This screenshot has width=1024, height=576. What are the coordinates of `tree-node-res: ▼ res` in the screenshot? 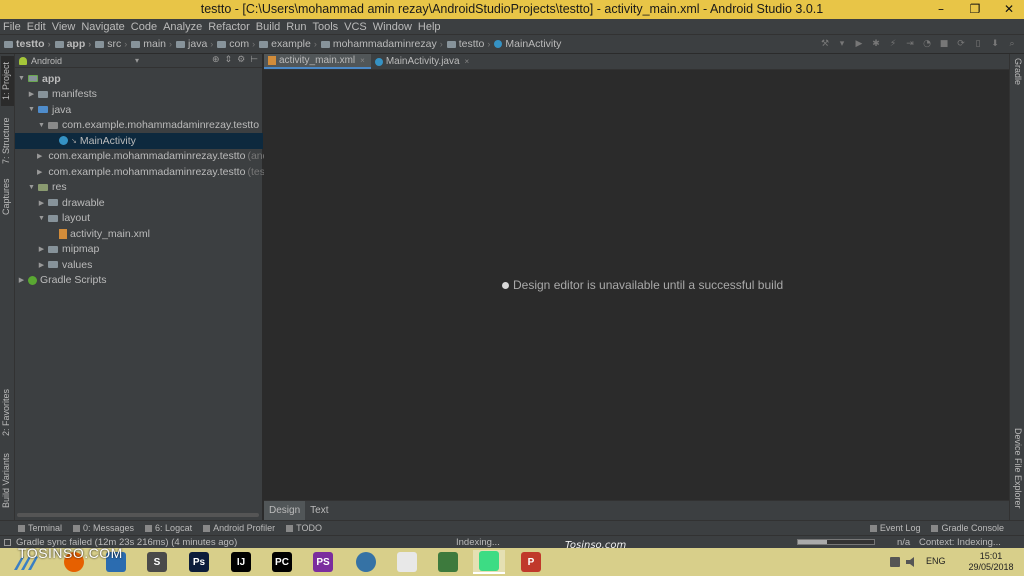 It's located at (139, 188).